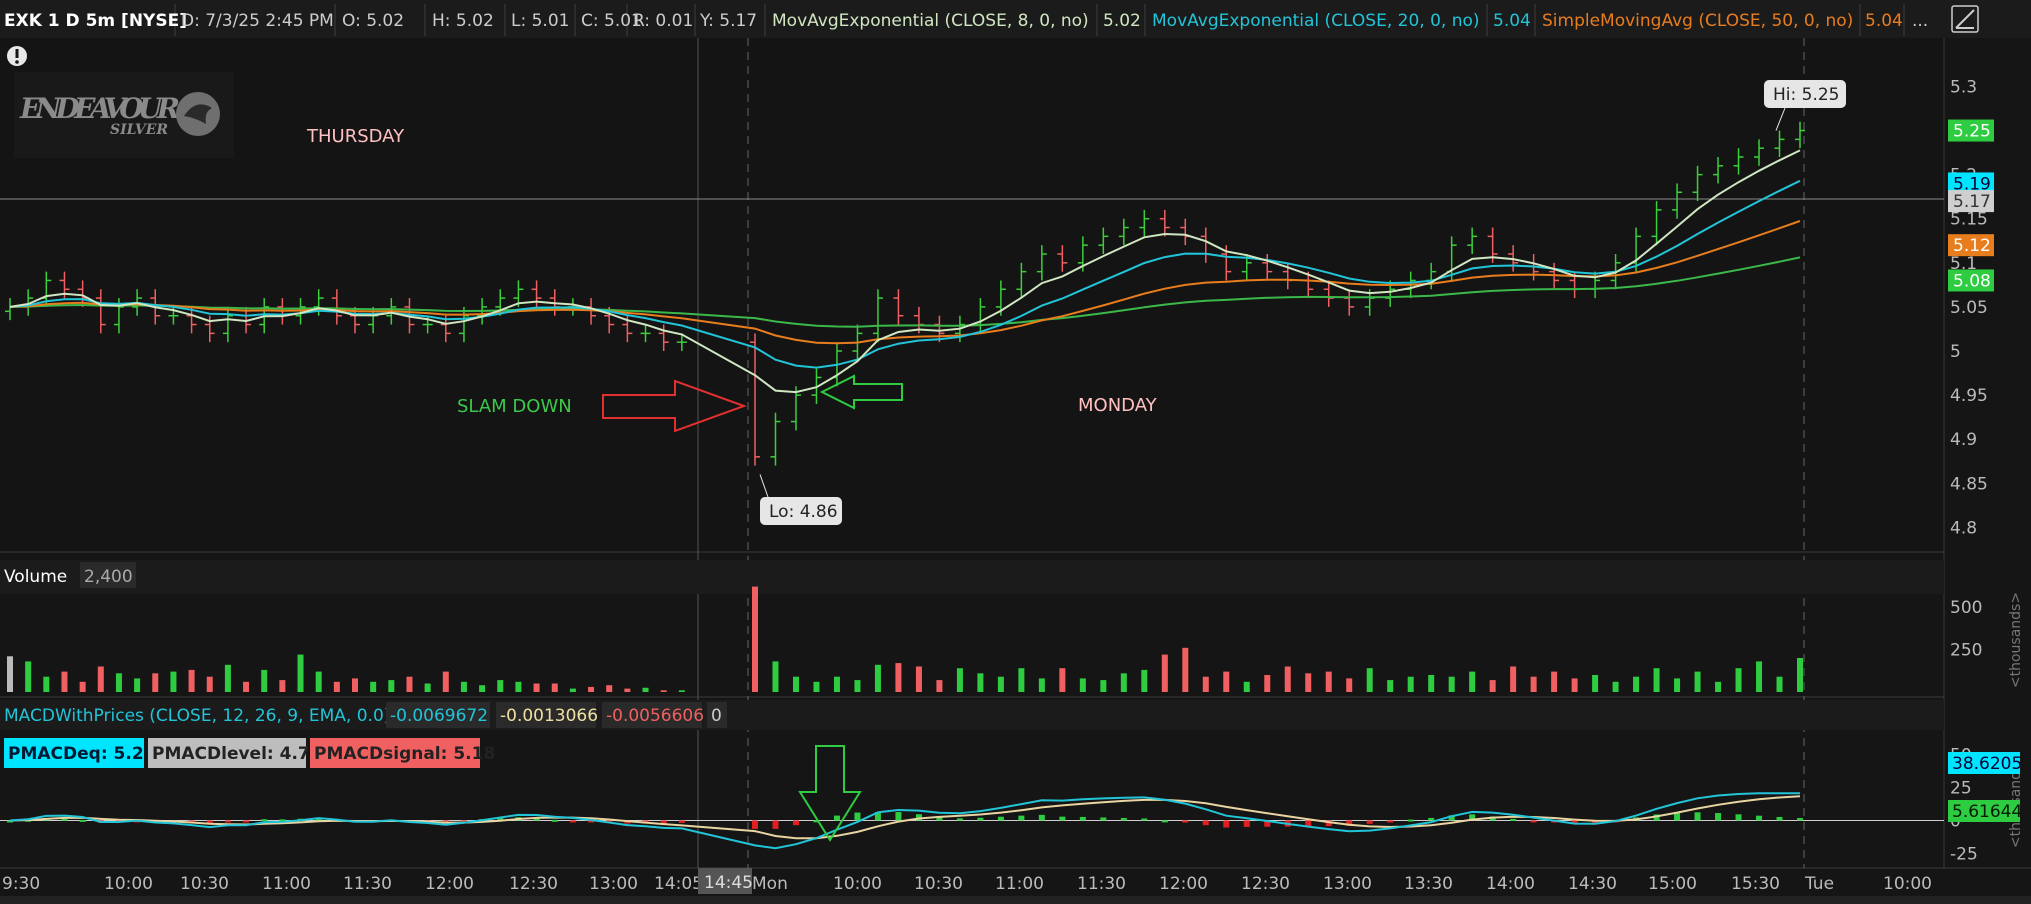  Describe the element at coordinates (1972, 202) in the screenshot. I see `price-badge-label: 5.17` at that location.